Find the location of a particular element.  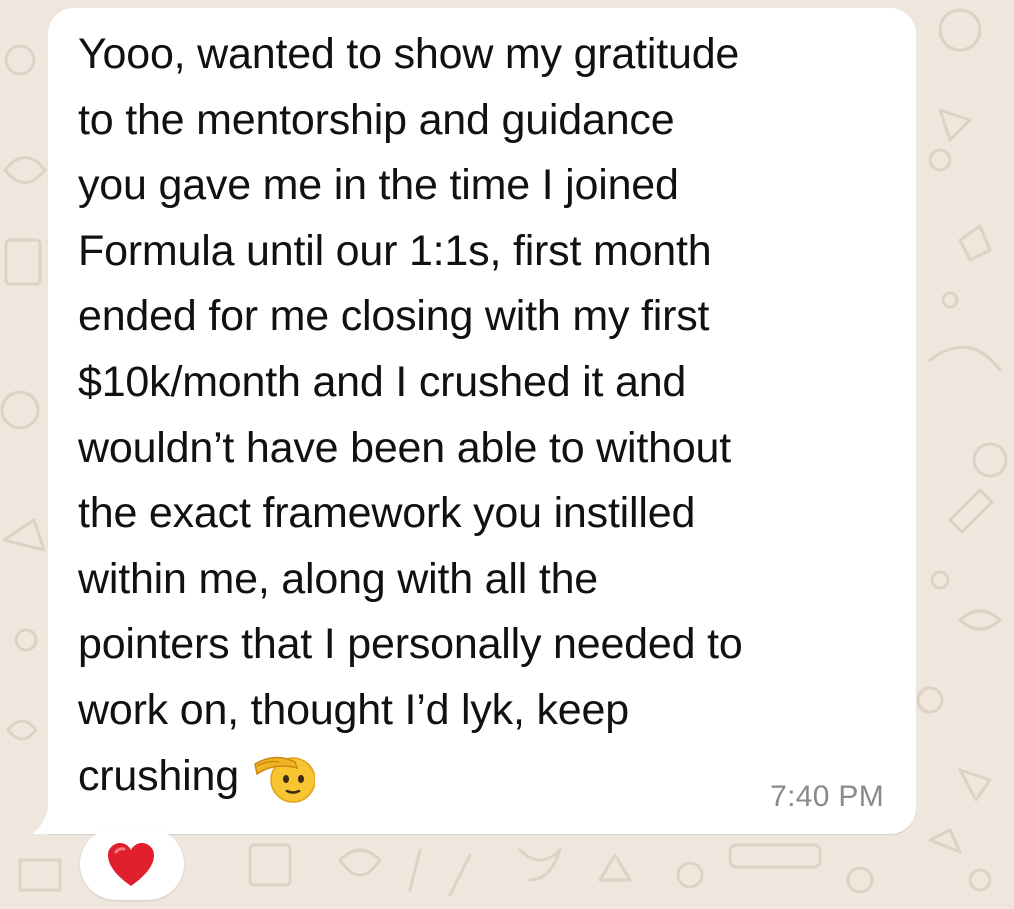

message-timestamp: 7:40 PM is located at coordinates (827, 796).